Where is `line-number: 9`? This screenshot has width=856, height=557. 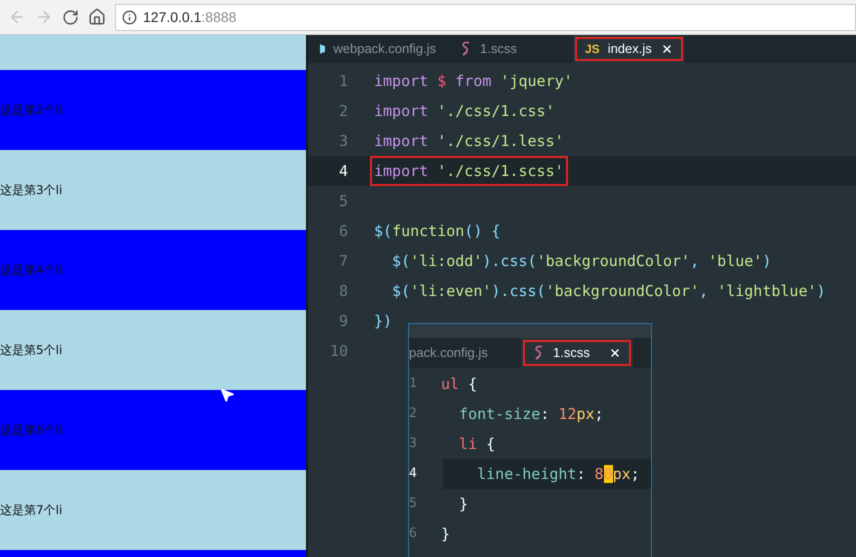
line-number: 9 is located at coordinates (343, 321).